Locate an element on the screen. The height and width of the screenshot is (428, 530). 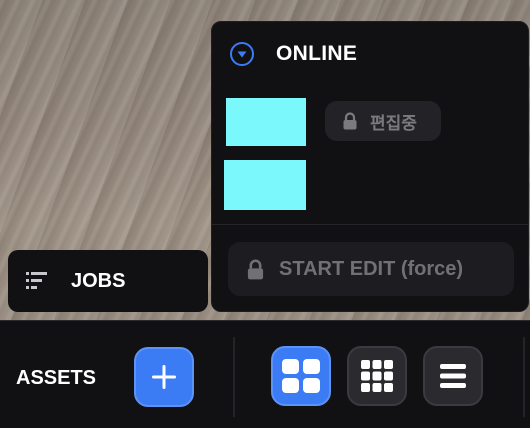
task-list-icon is located at coordinates (36, 280).